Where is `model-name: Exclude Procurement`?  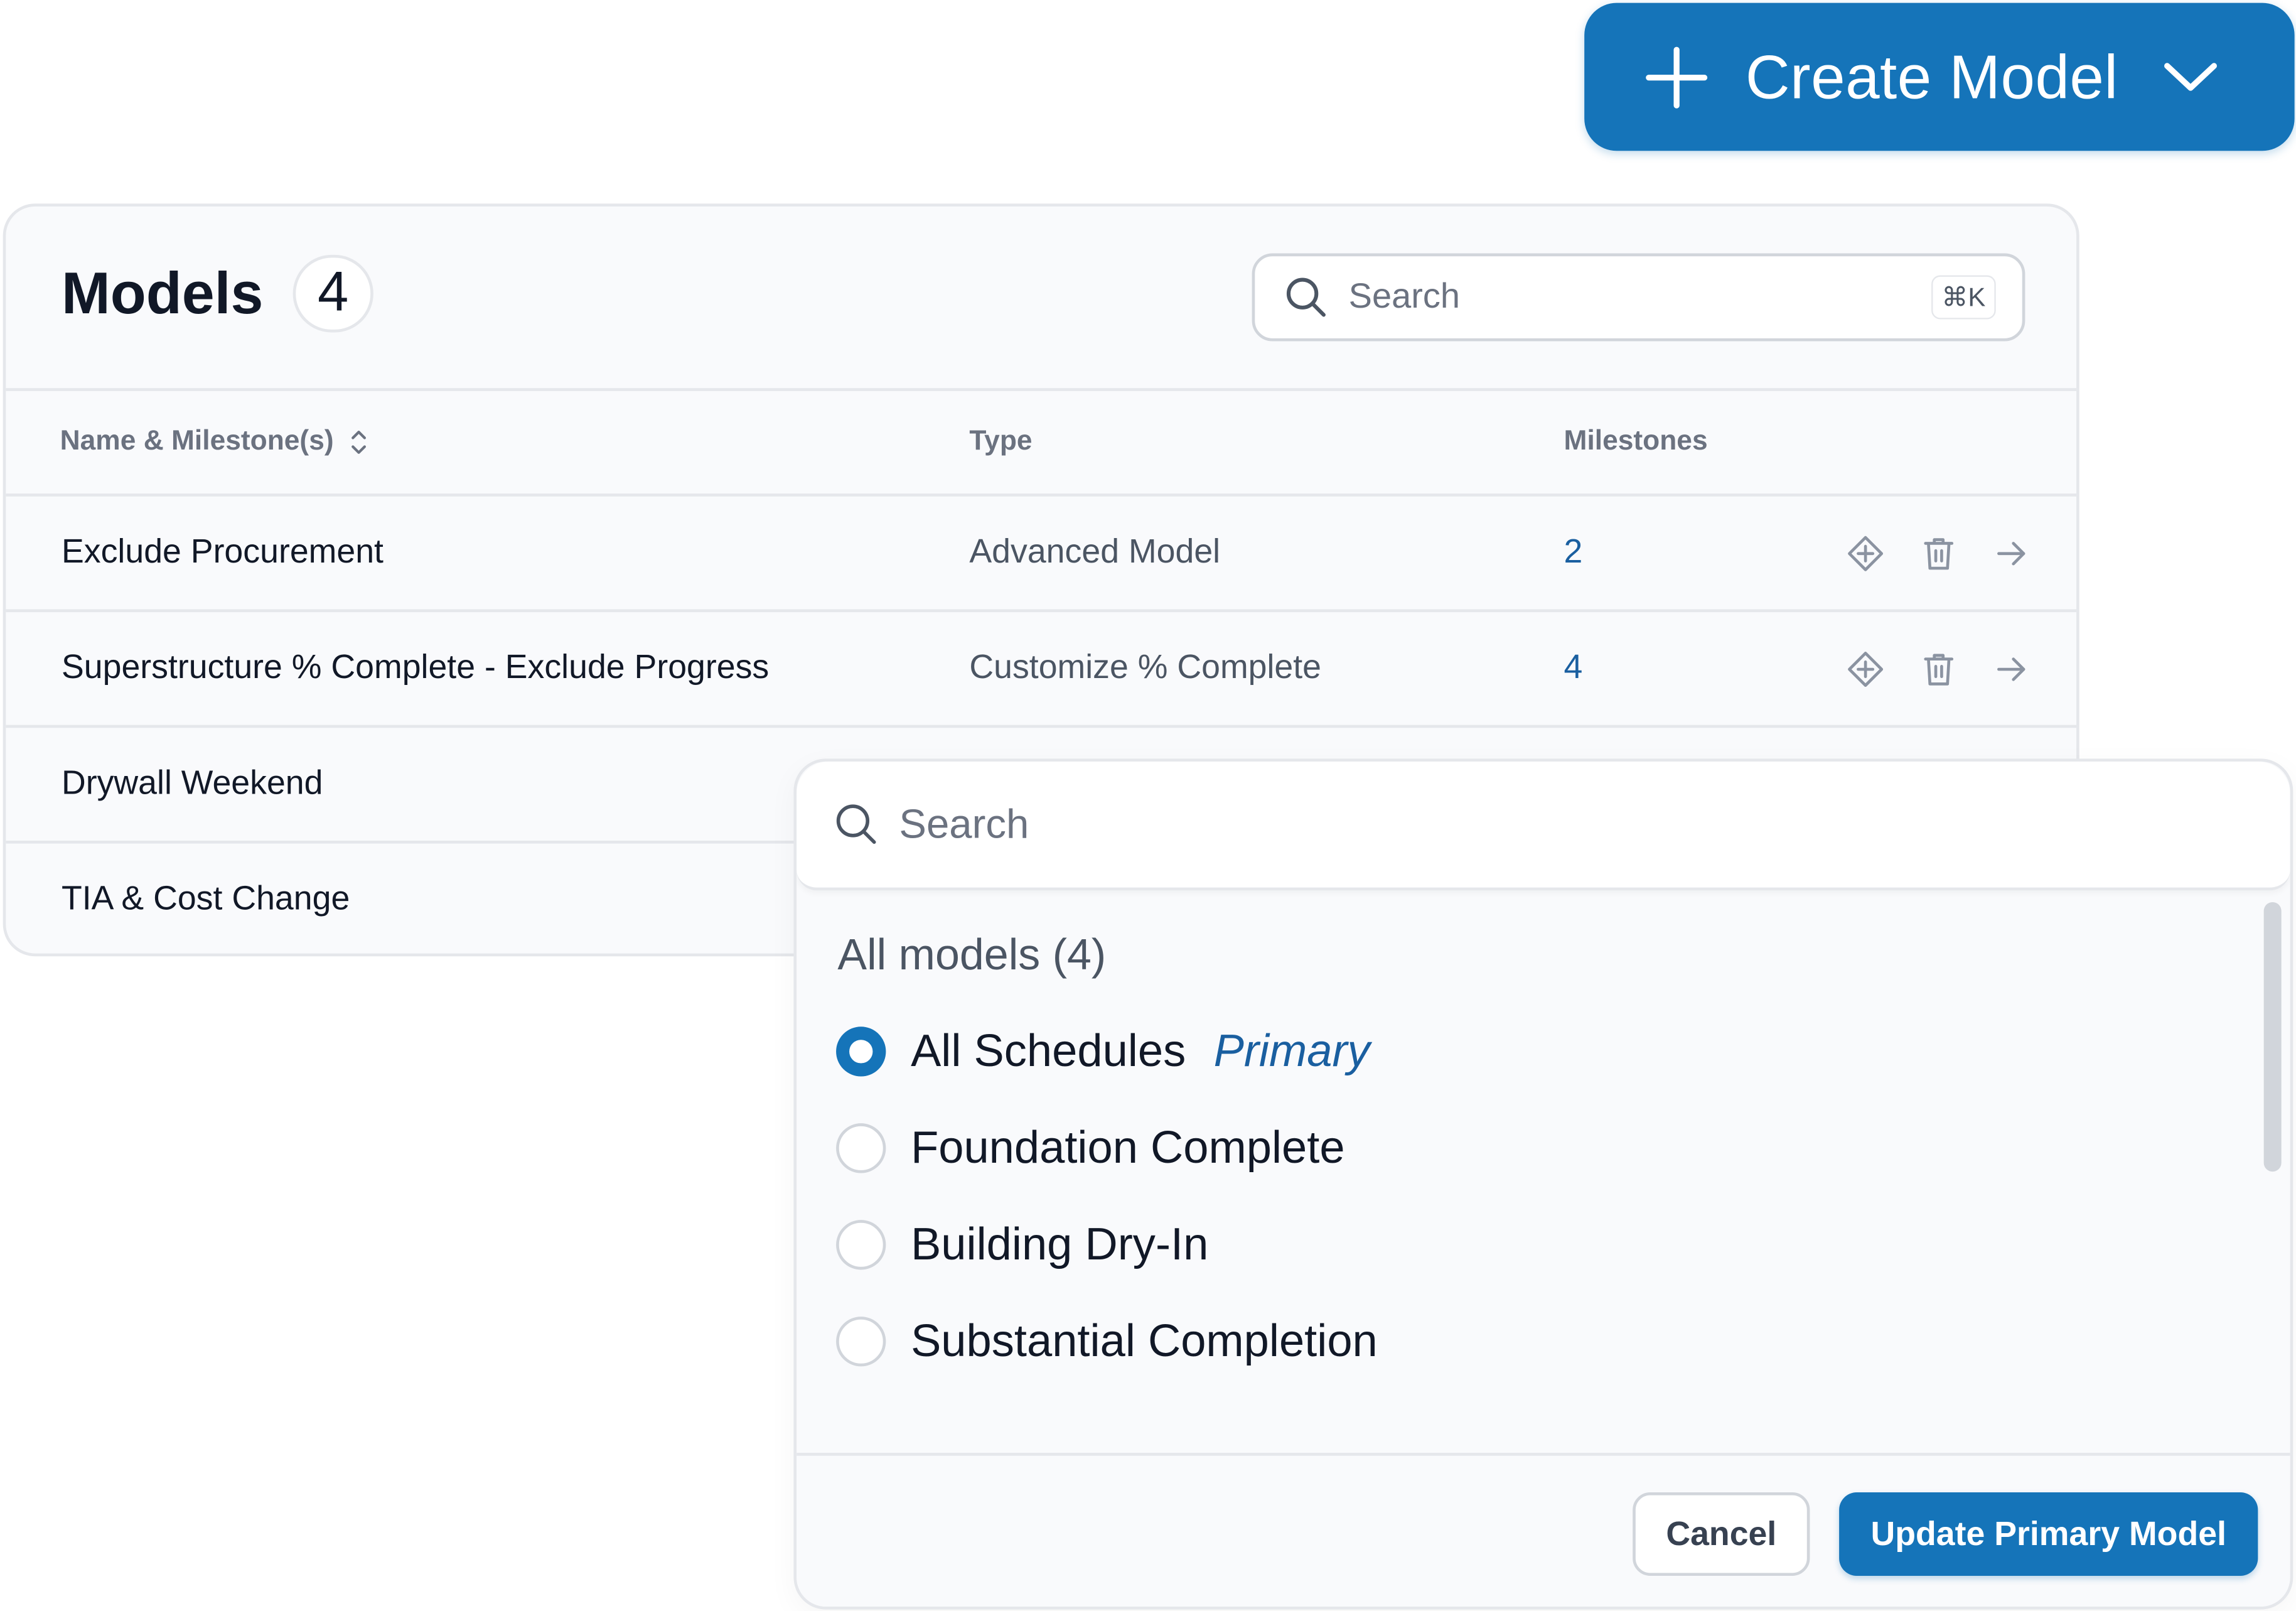
model-name: Exclude Procurement is located at coordinates (222, 550).